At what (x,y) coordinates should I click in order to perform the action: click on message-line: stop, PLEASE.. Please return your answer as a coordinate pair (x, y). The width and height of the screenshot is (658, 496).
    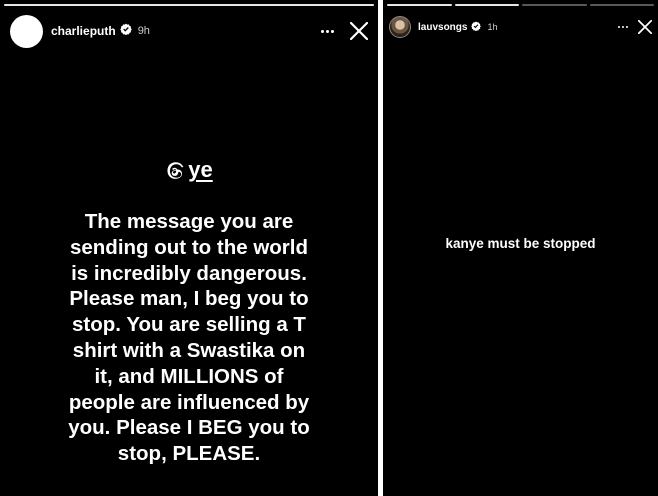
    Looking at the image, I should click on (189, 454).